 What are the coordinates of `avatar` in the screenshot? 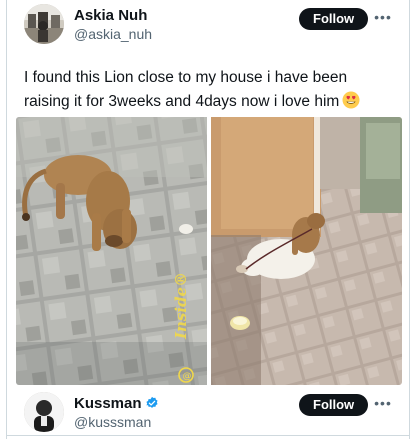 It's located at (44, 24).